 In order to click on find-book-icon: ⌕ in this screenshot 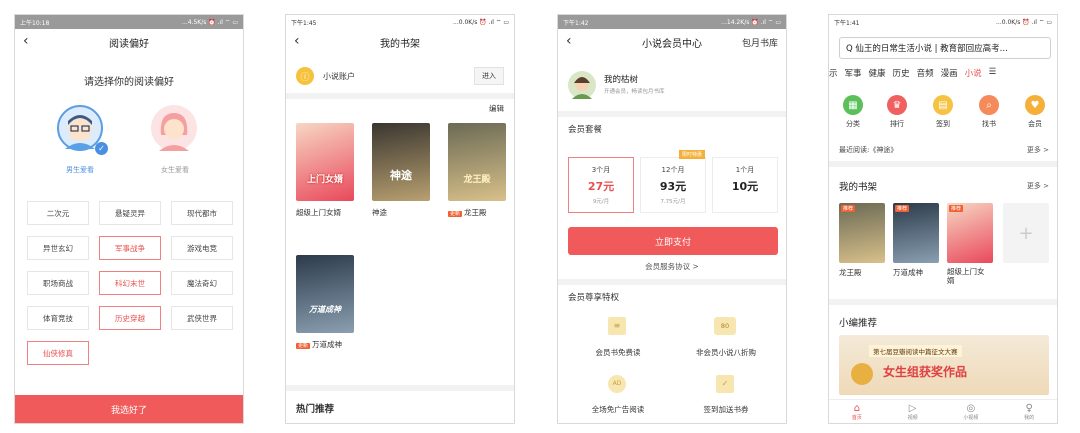, I will do `click(989, 105)`.